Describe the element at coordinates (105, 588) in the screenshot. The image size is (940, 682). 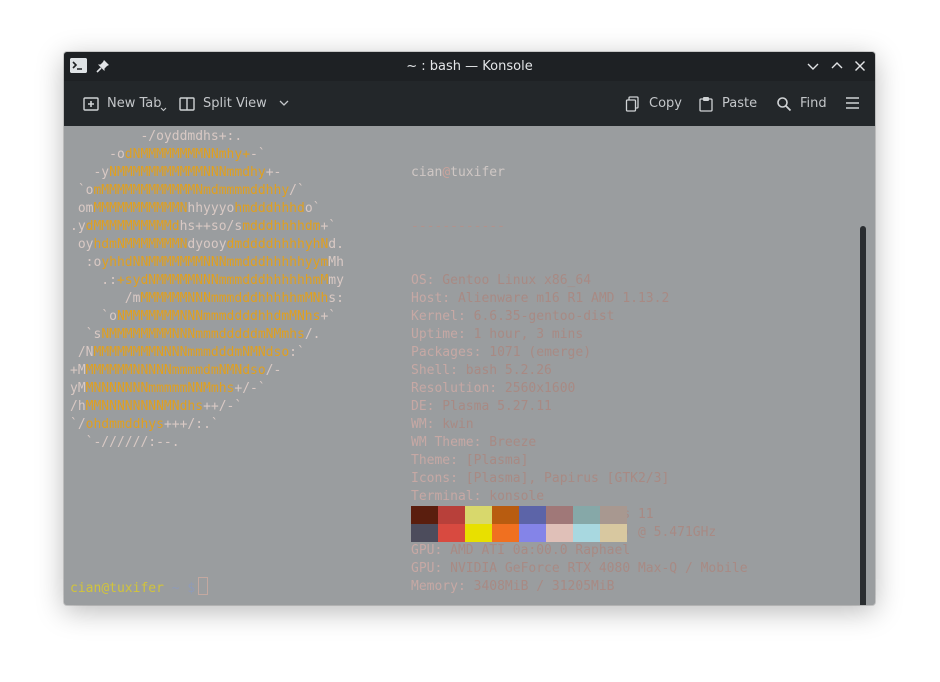
I see `prompt-at: @` at that location.